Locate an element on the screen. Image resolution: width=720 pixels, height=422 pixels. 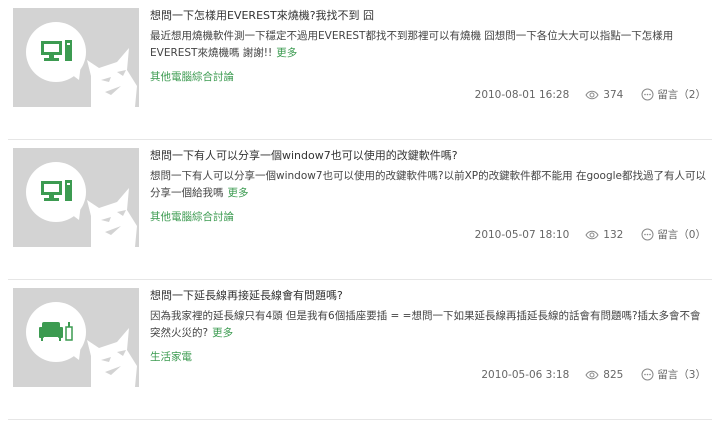
sofa-icon is located at coordinates (81, 344).